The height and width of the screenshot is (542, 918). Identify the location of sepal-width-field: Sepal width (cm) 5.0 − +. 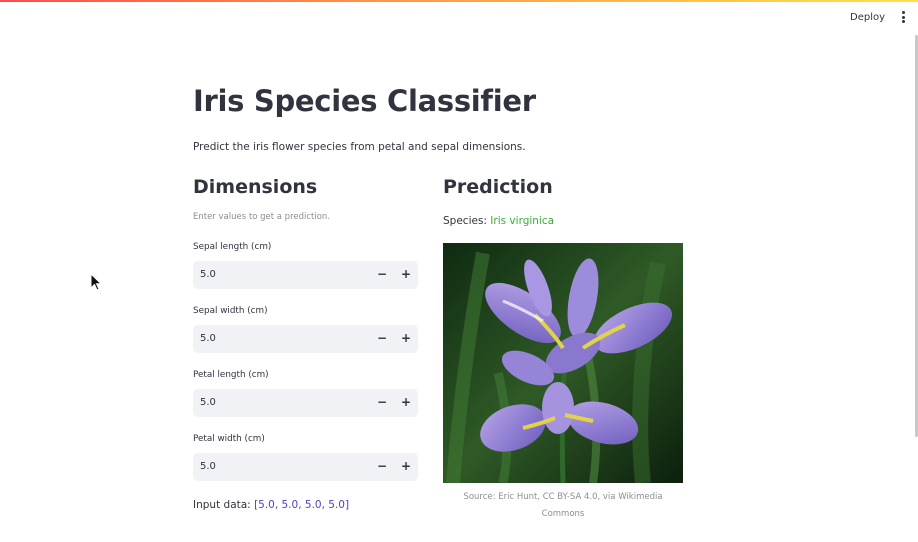
(305, 329).